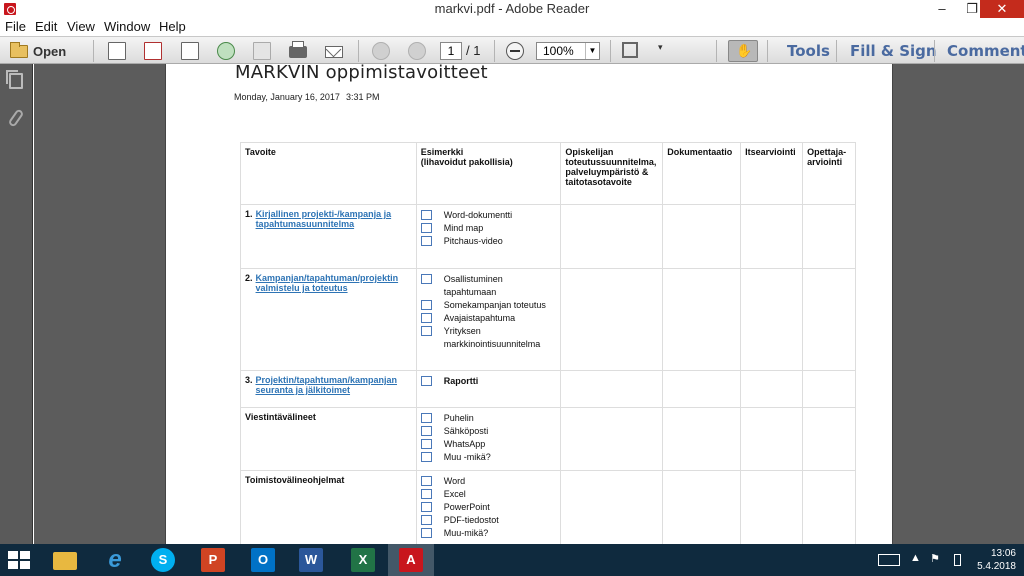  I want to click on menu-edit: Edit, so click(46, 26).